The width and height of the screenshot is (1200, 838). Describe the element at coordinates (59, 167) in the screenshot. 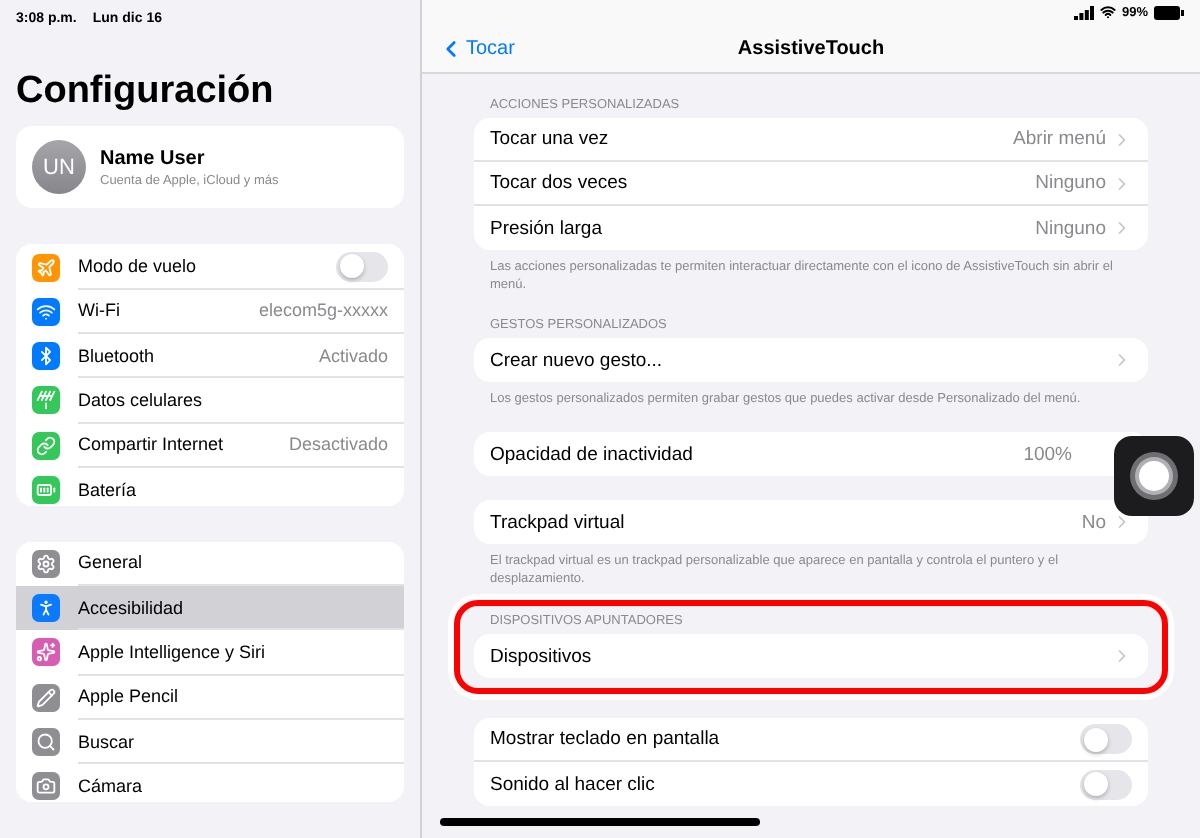

I see `avatar: UN` at that location.